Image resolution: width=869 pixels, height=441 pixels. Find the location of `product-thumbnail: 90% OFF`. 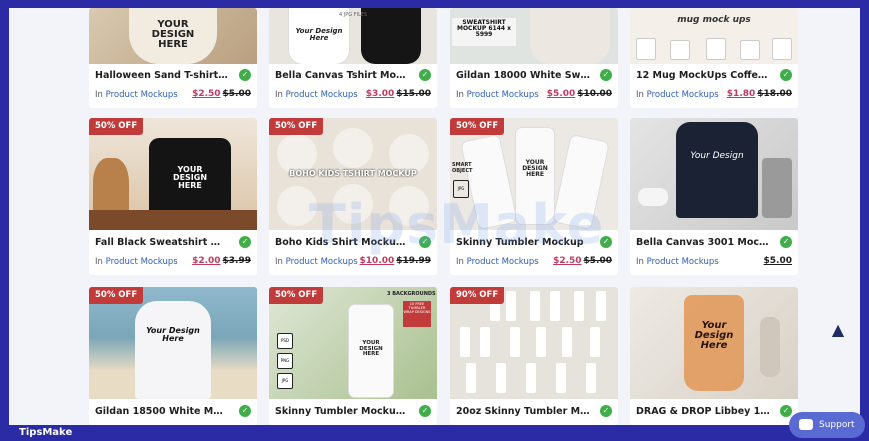

product-thumbnail: 90% OFF is located at coordinates (534, 343).